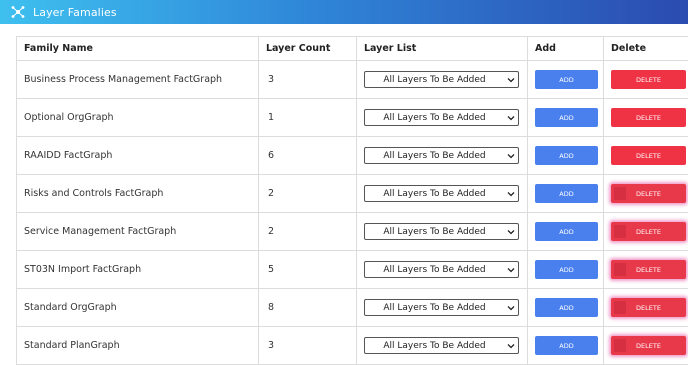 This screenshot has width=688, height=365. What do you see at coordinates (18, 12) in the screenshot?
I see `network-nodes-icon` at bounding box center [18, 12].